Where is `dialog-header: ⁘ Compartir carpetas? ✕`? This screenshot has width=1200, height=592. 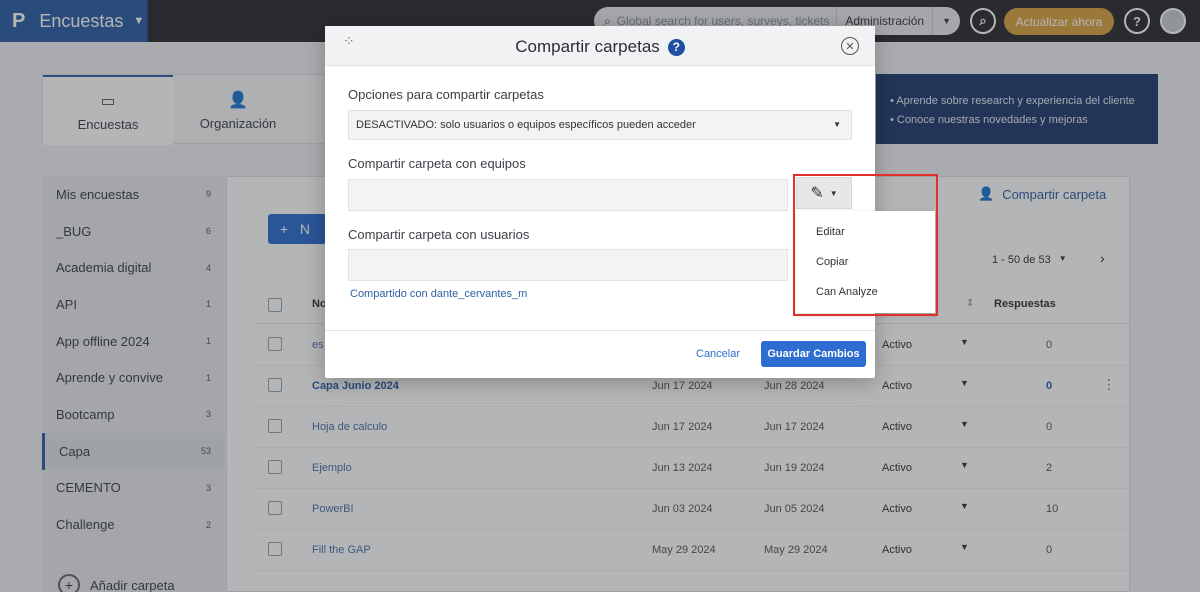 dialog-header: ⁘ Compartir carpetas? ✕ is located at coordinates (600, 46).